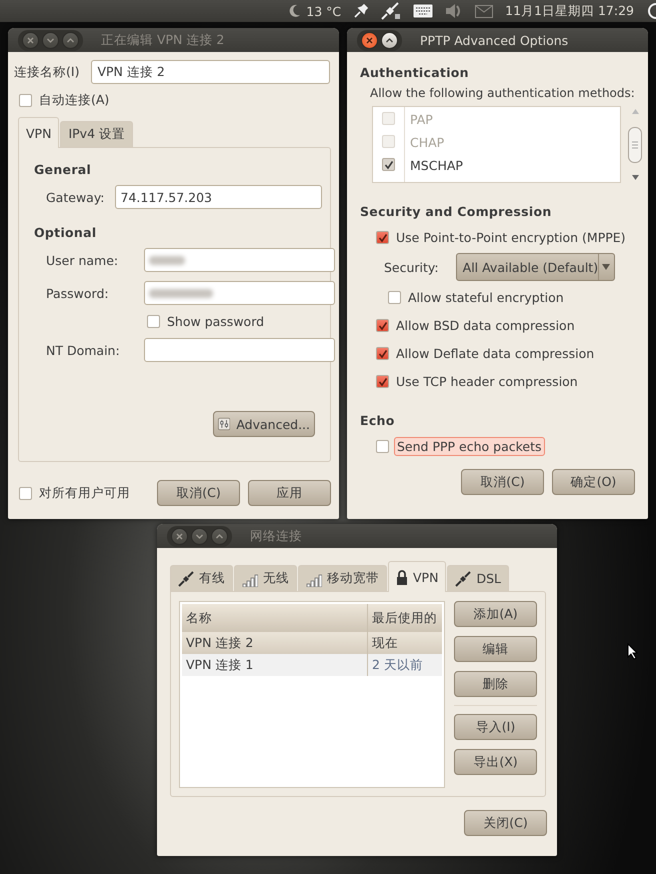 This screenshot has width=656, height=874. I want to click on dialog-button: 应用, so click(289, 493).